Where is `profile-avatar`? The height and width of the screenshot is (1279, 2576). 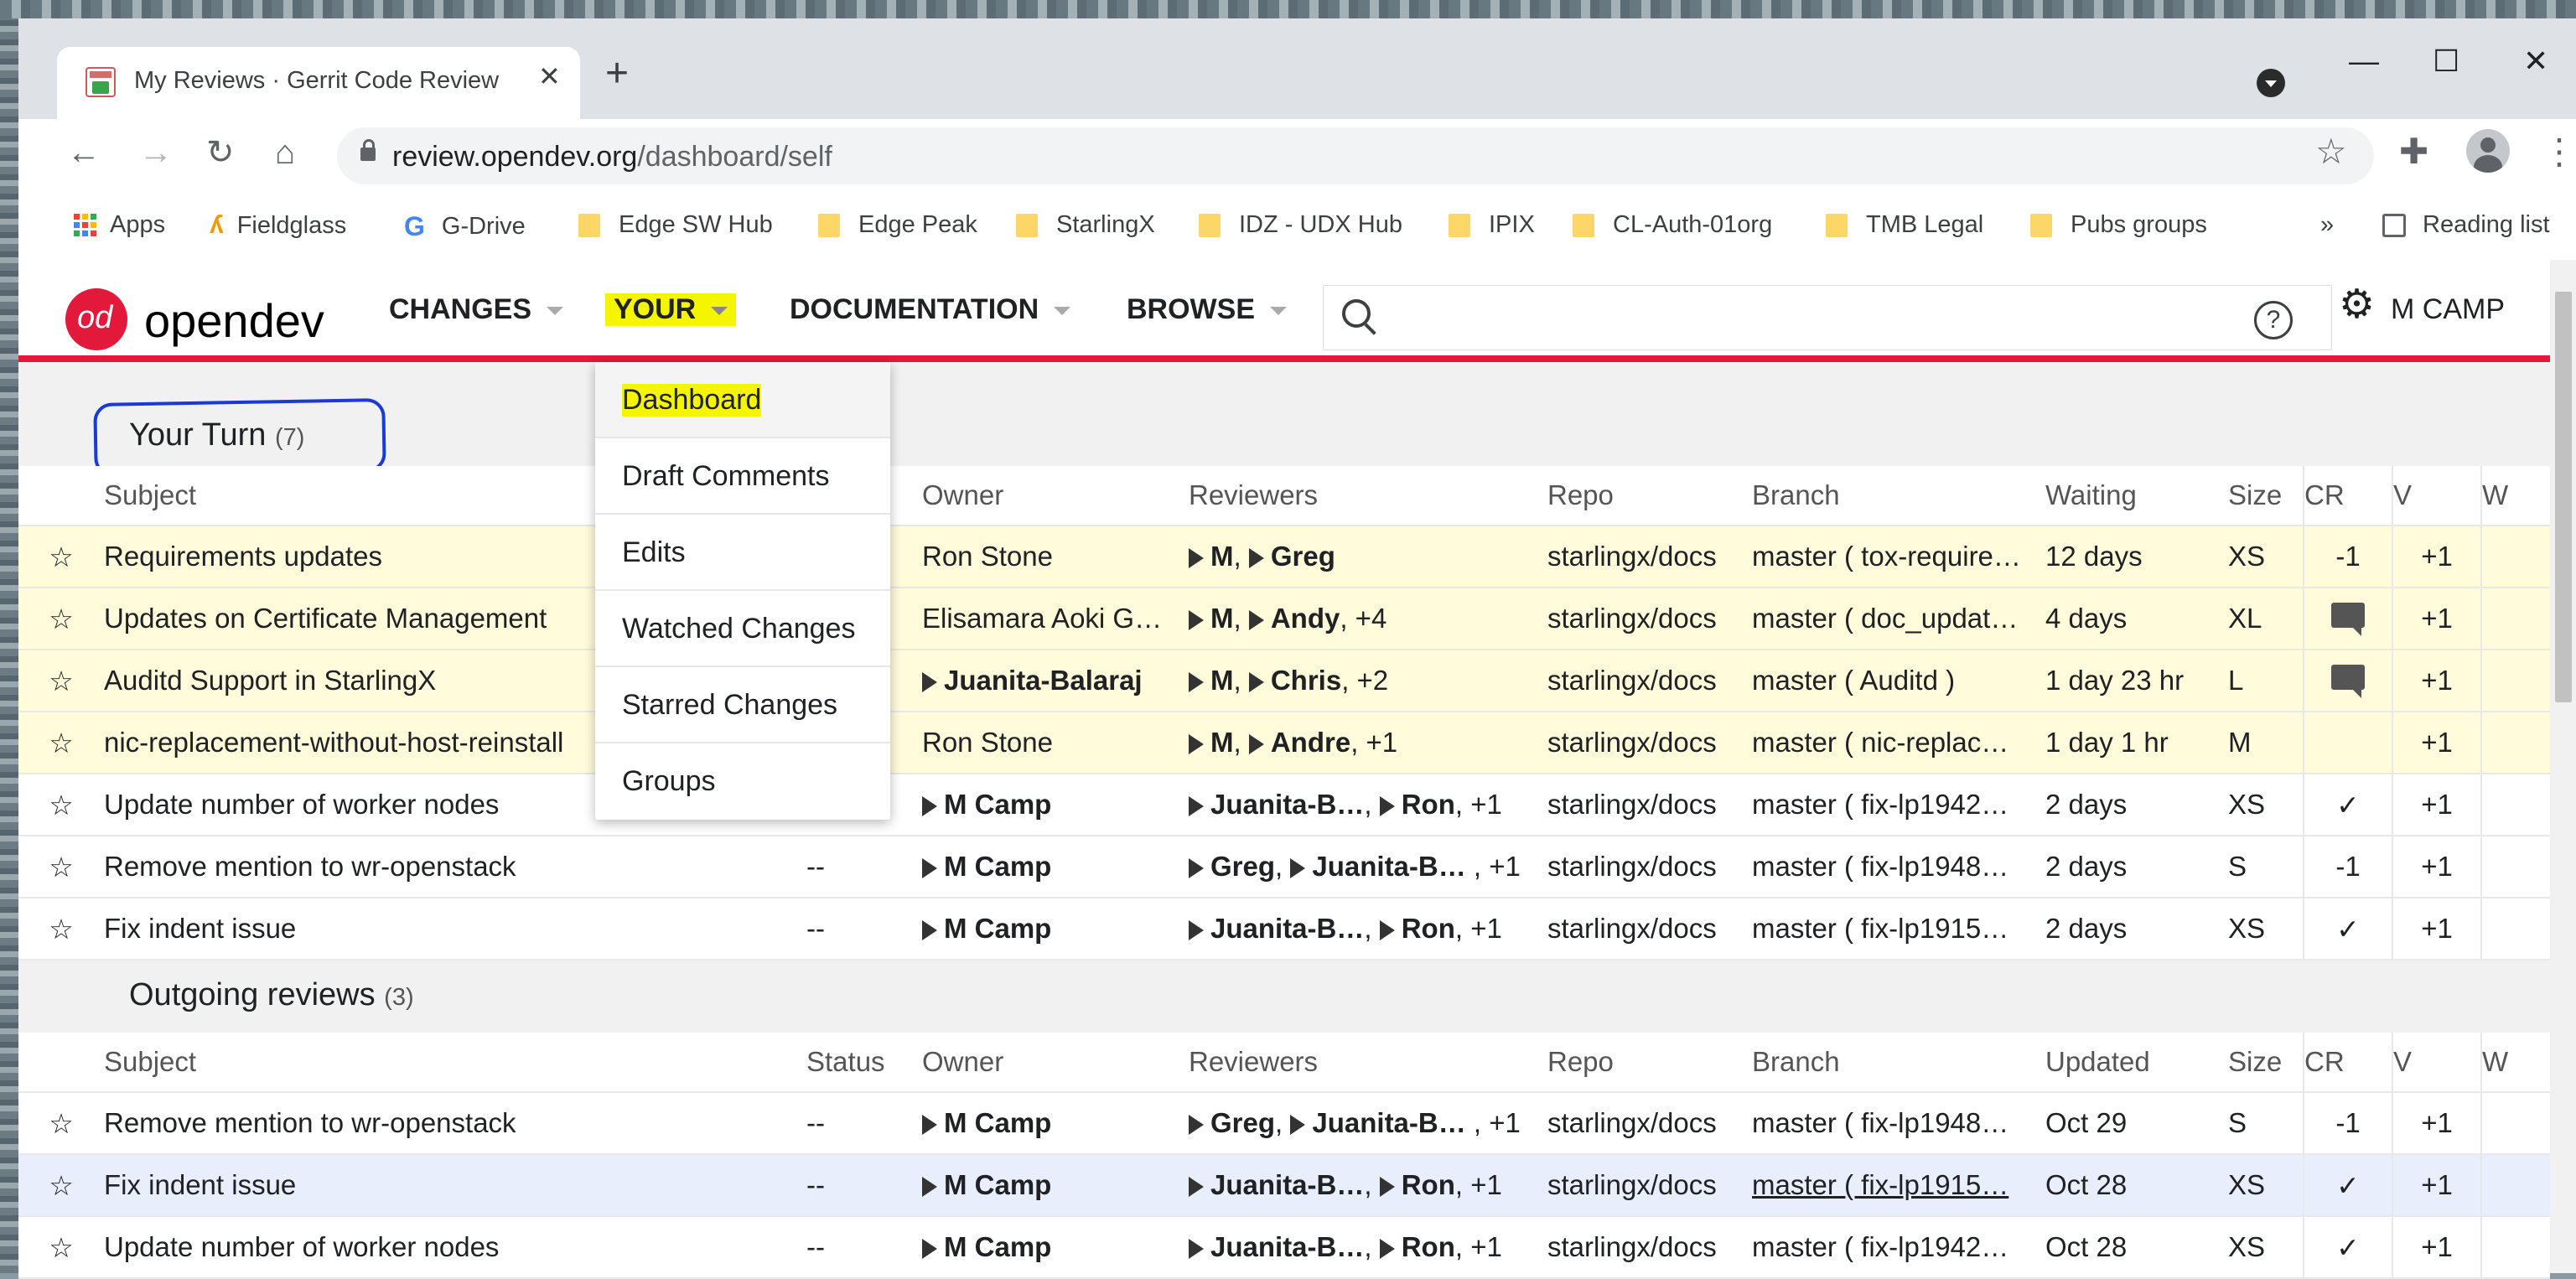 profile-avatar is located at coordinates (2488, 151).